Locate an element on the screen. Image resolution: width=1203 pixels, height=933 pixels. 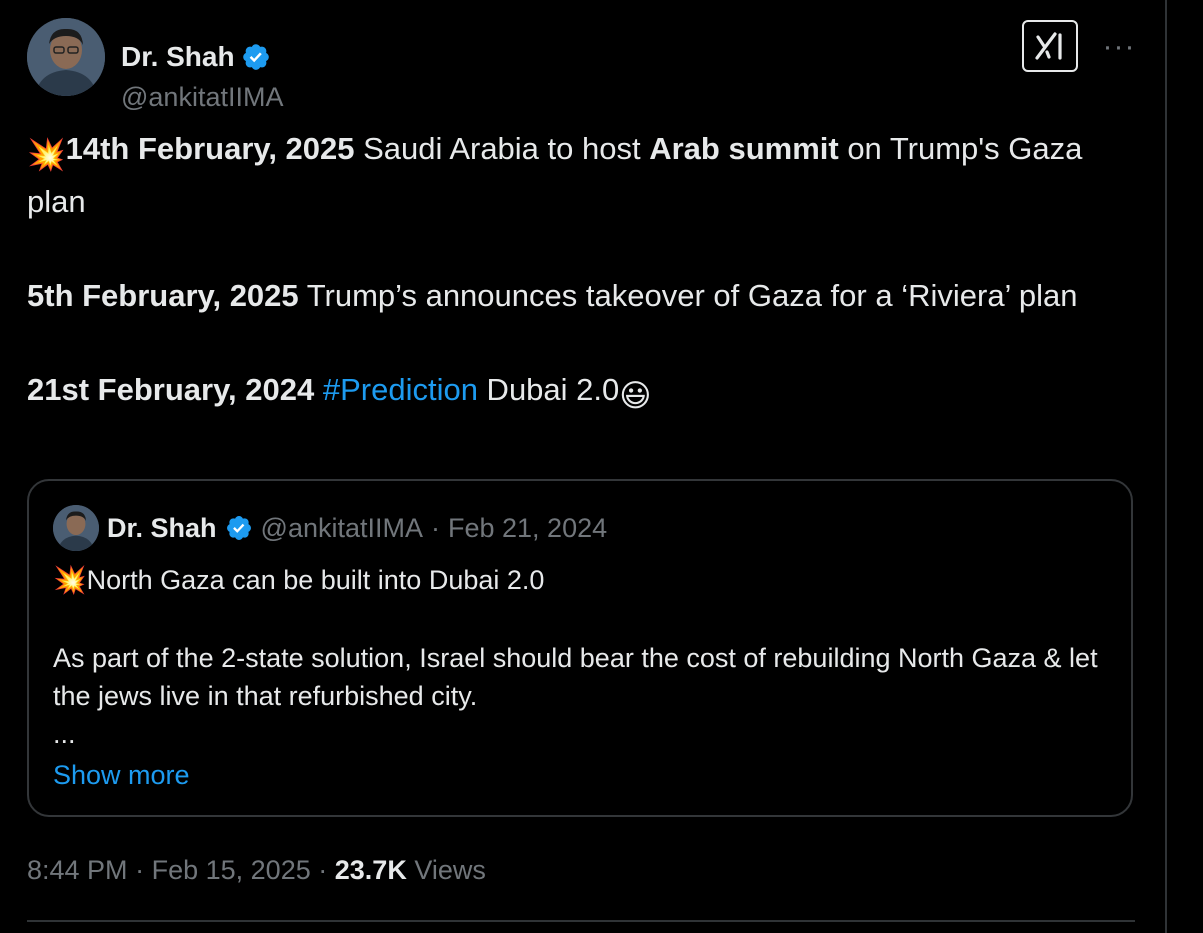
quote-author-handle: @ankitatIIMA is located at coordinates (341, 527).